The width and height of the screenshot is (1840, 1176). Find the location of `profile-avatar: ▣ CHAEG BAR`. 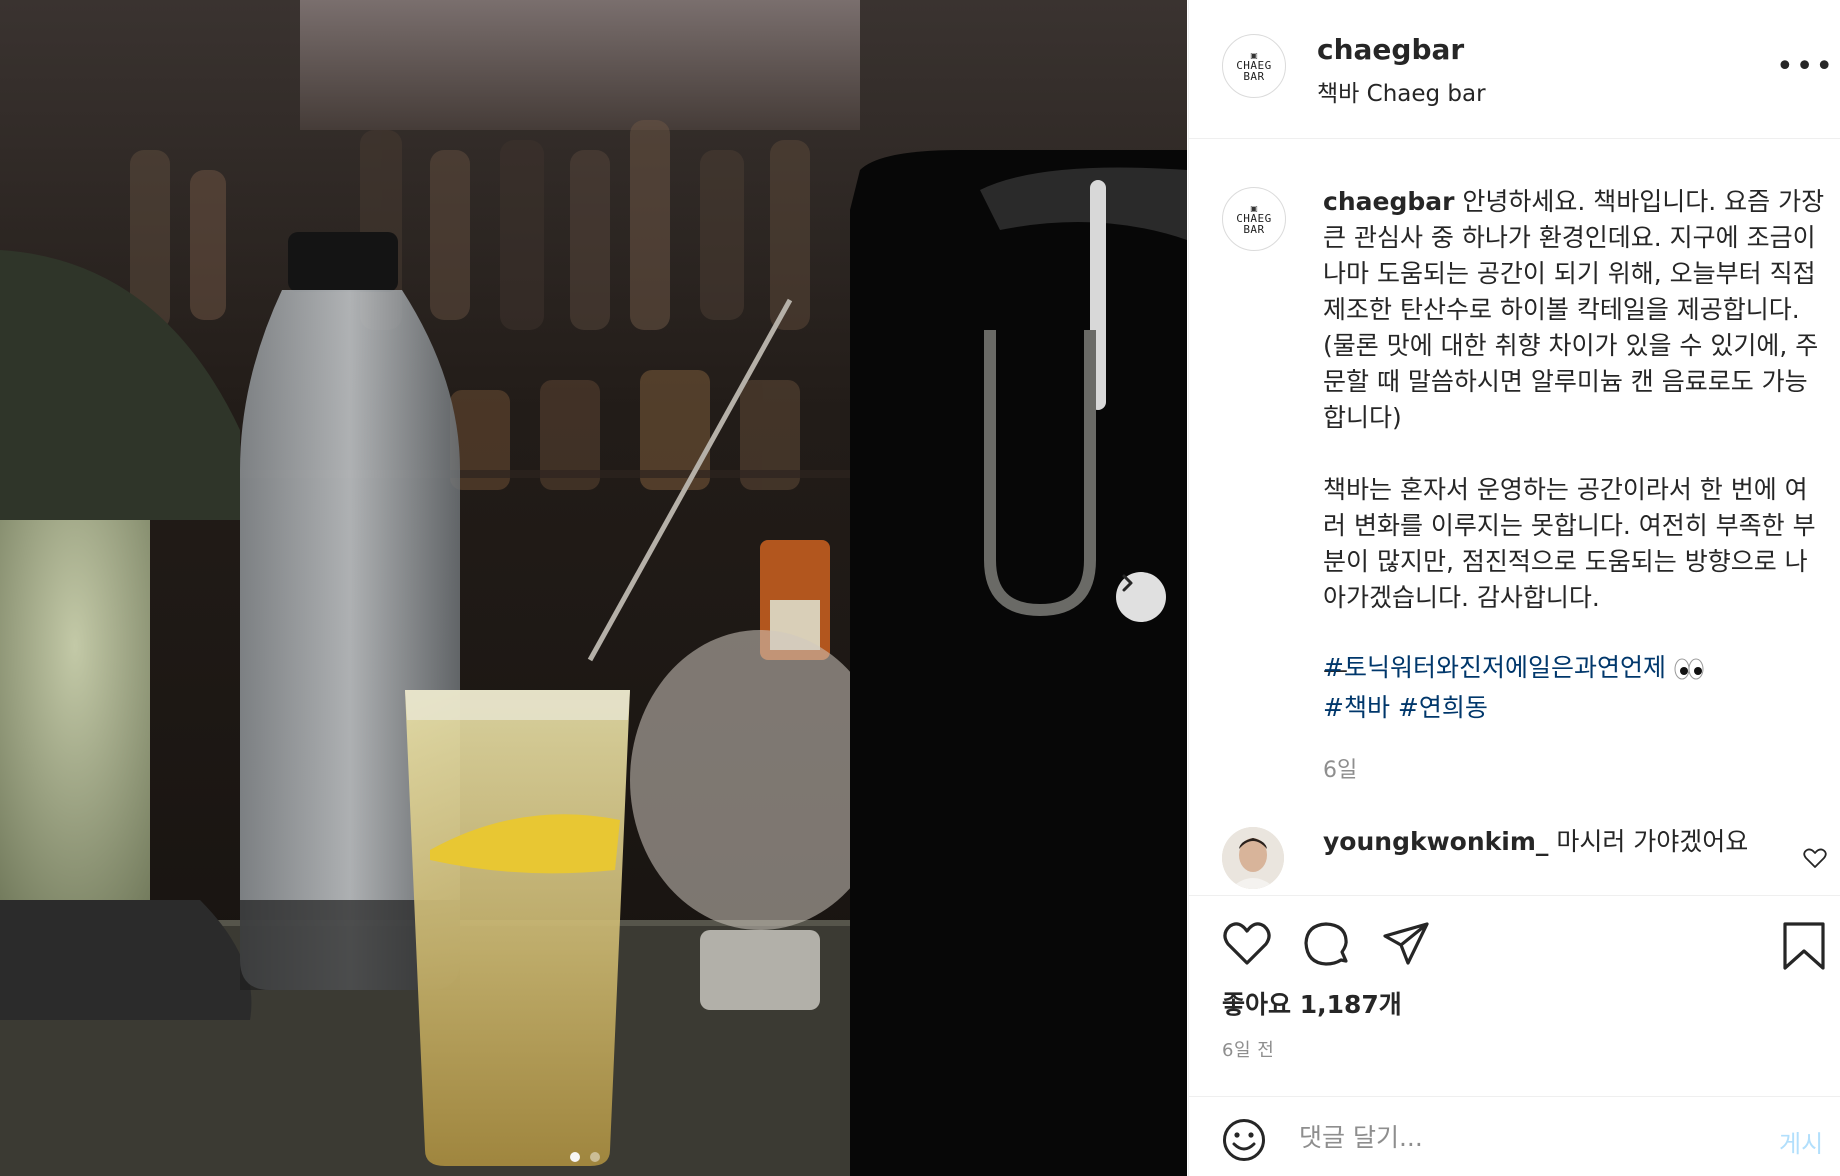

profile-avatar: ▣ CHAEG BAR is located at coordinates (1254, 66).